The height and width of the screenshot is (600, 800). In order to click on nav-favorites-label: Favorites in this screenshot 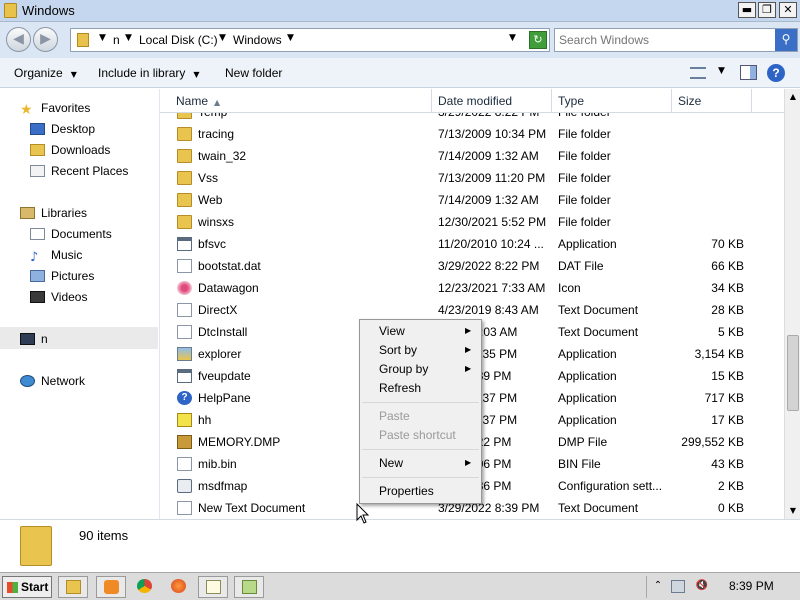, I will do `click(66, 108)`.